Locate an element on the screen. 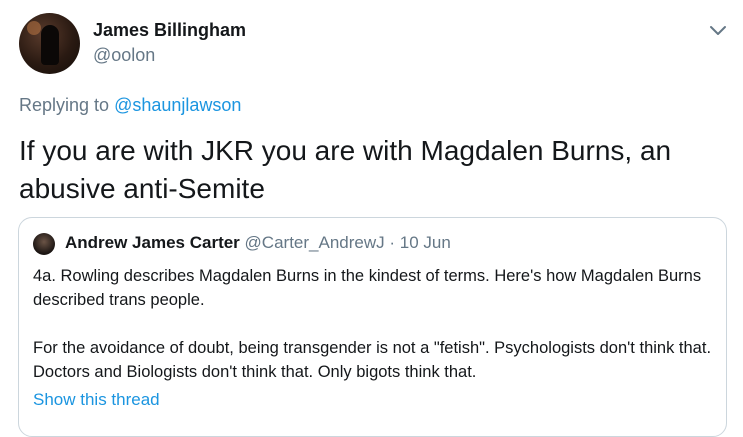 The image size is (743, 437). avatar-figure is located at coordinates (50, 45).